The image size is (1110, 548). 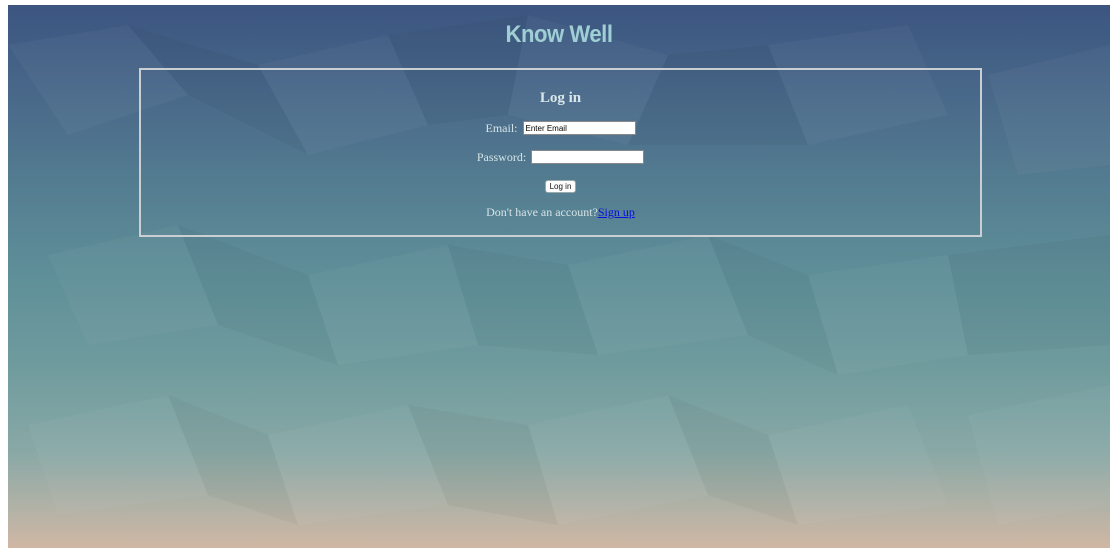 I want to click on email-field, so click(x=579, y=128).